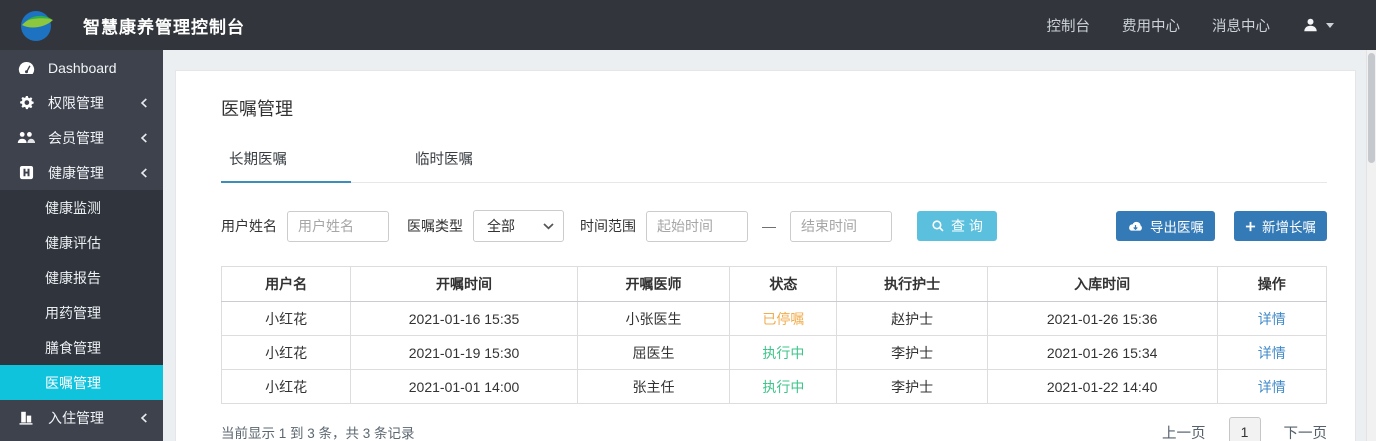 Image resolution: width=1376 pixels, height=441 pixels. What do you see at coordinates (688, 25) in the screenshot?
I see `top-header: 智慧康养管理控制台 控制台 费用中心 消息中心` at bounding box center [688, 25].